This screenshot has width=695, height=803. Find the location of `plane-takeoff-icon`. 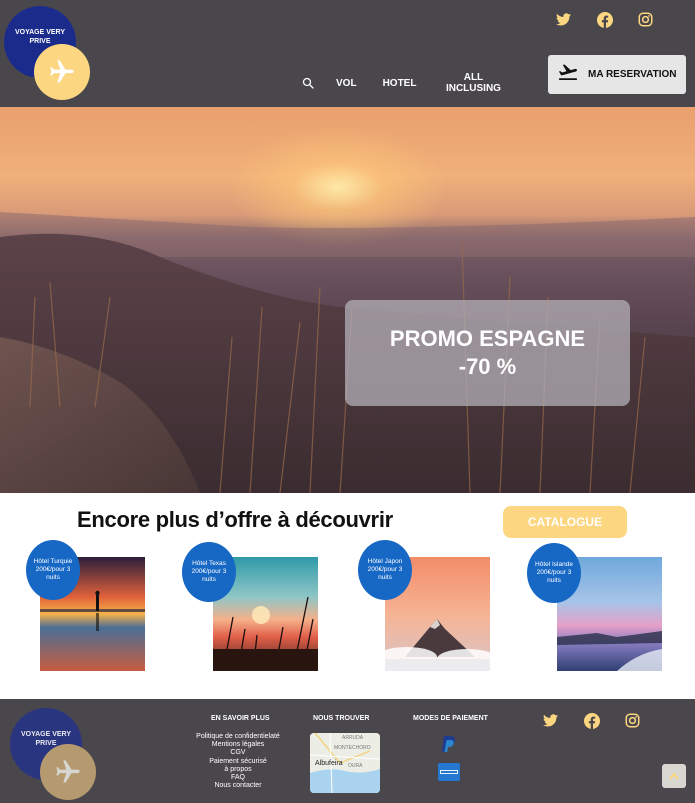

plane-takeoff-icon is located at coordinates (568, 74).